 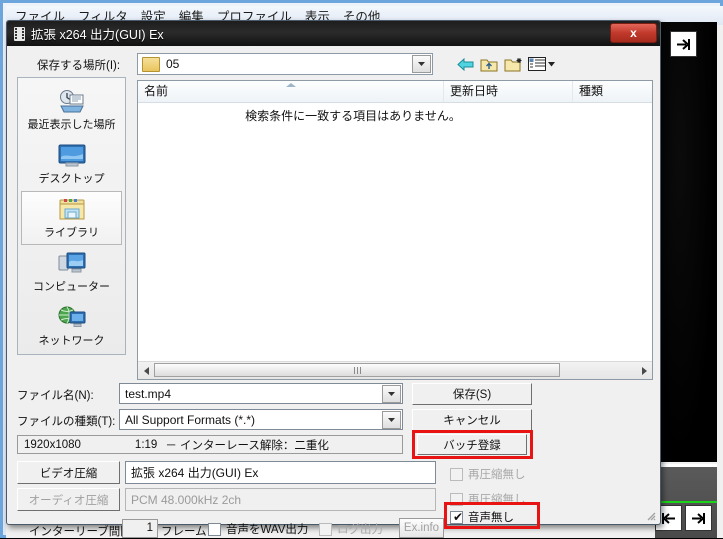 I want to click on wav-output-label: 音声をWAV出力, so click(x=267, y=530).